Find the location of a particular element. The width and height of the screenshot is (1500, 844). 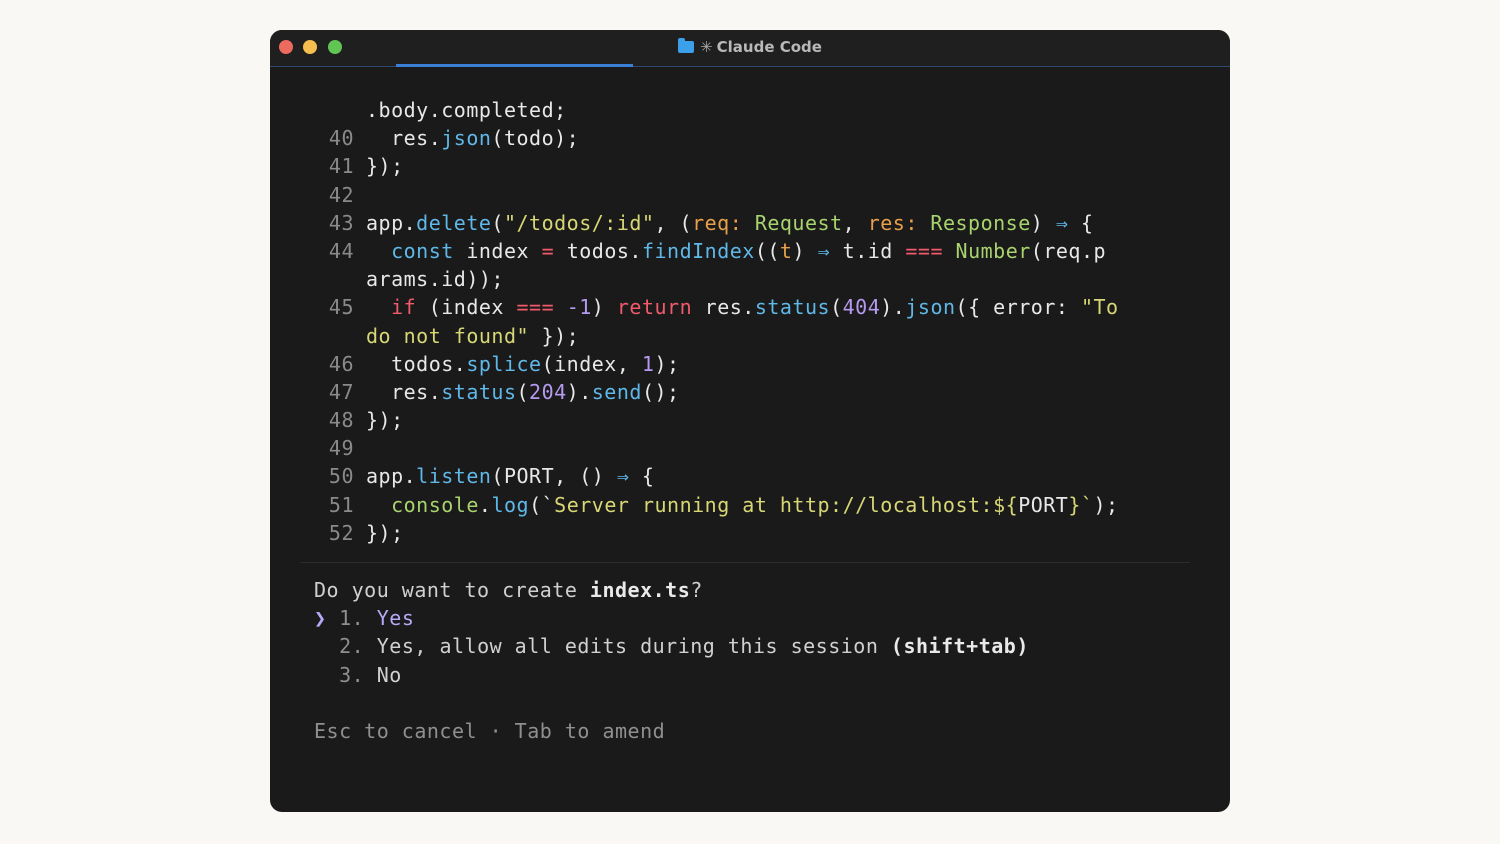

code-token: ); is located at coordinates (667, 363).